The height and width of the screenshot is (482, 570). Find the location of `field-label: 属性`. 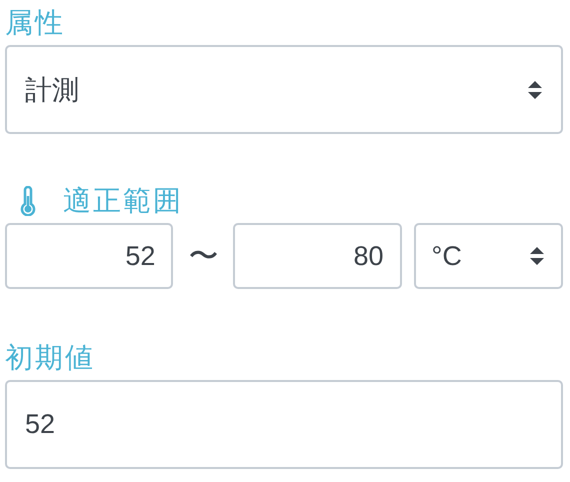

field-label: 属性 is located at coordinates (35, 23).